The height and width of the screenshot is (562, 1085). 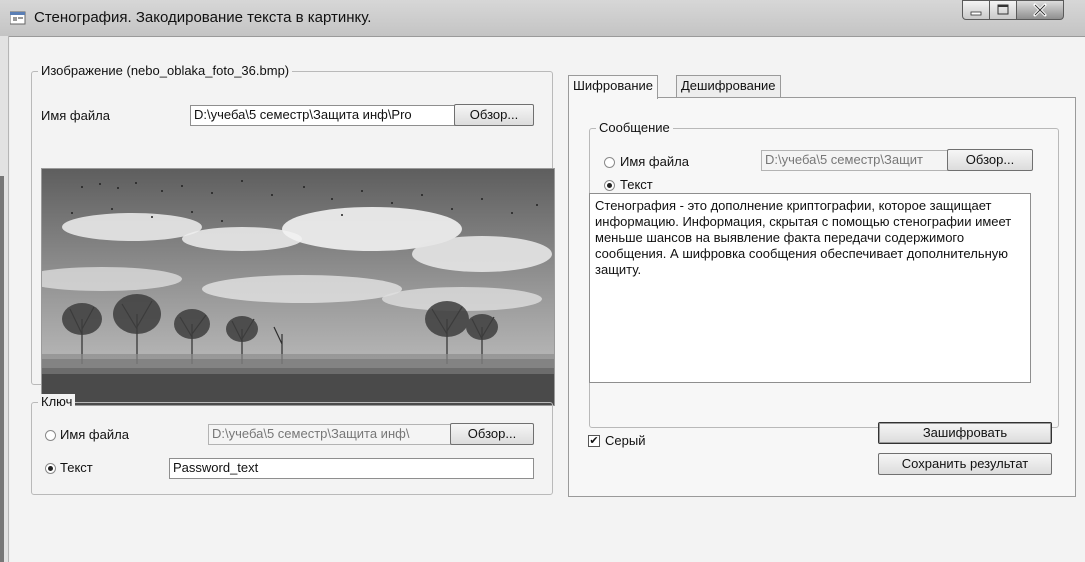 I want to click on tab-encrypt: Шифрование, so click(x=613, y=87).